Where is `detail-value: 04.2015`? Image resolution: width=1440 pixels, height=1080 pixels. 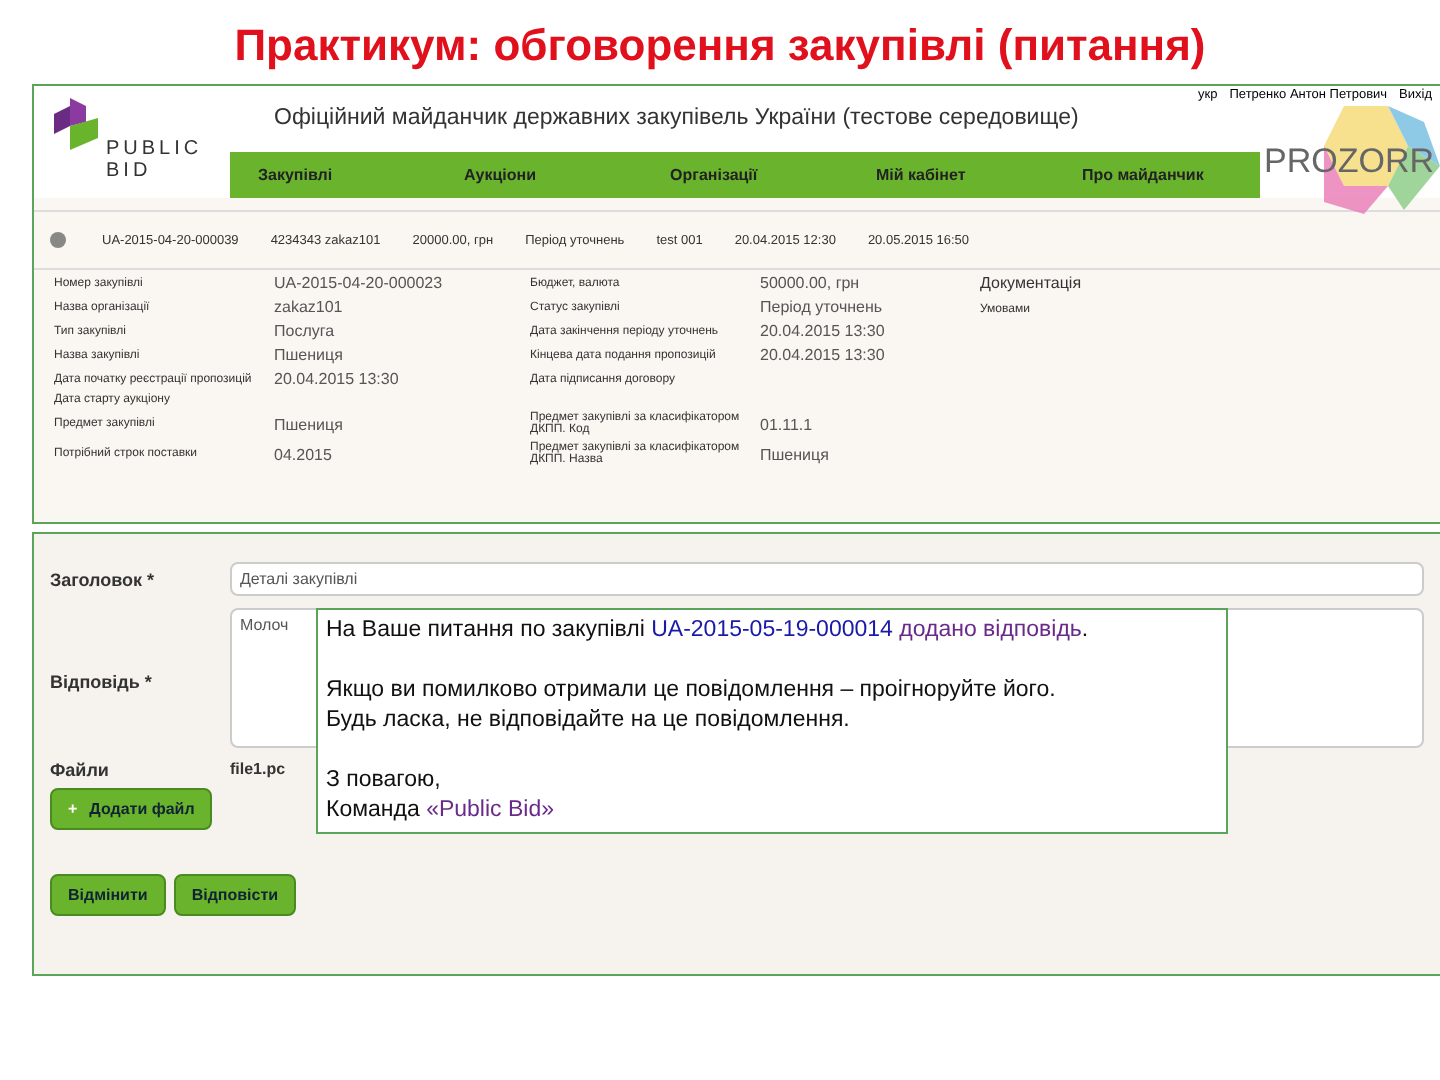 detail-value: 04.2015 is located at coordinates (303, 454).